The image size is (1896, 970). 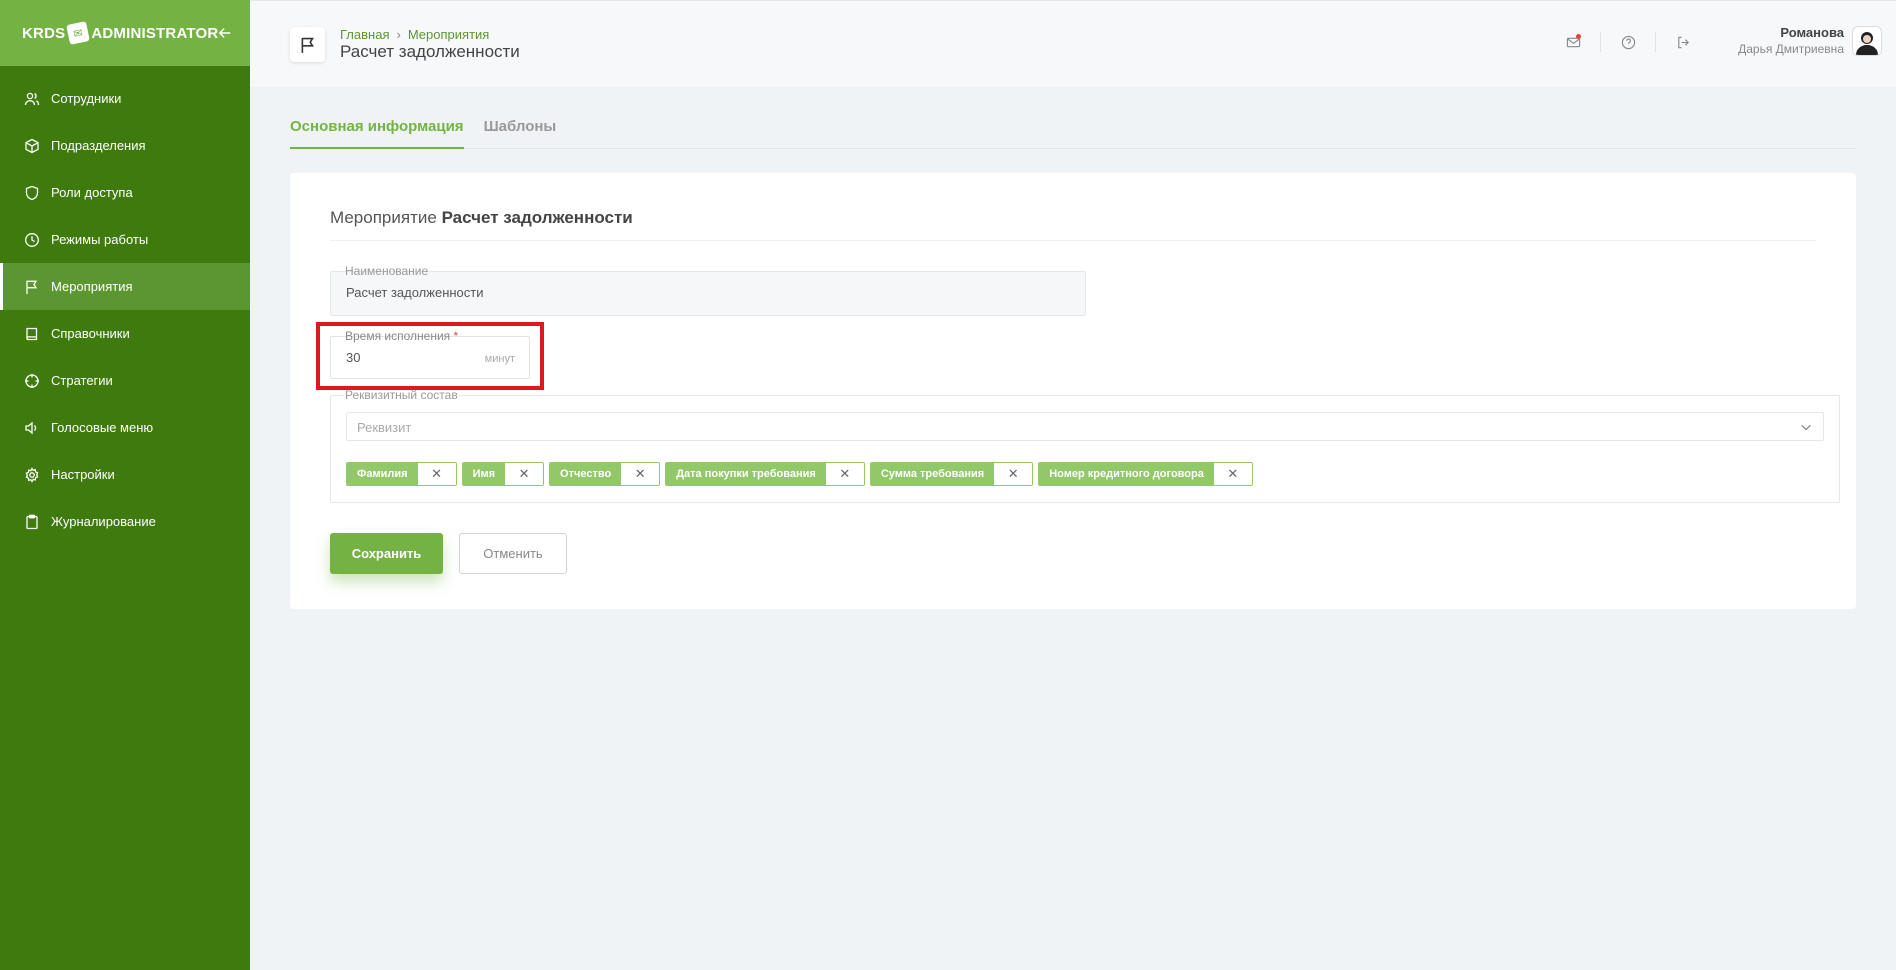 I want to click on user-profile: Романова Дарья Дмитриевна, so click(x=1810, y=40).